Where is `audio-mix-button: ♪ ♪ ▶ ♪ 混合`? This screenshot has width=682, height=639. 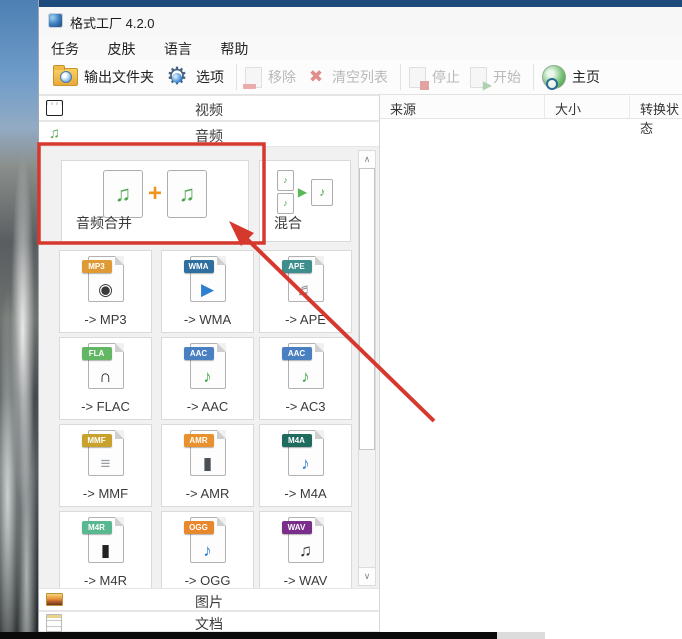
audio-mix-button: ♪ ♪ ▶ ♪ 混合 is located at coordinates (305, 201).